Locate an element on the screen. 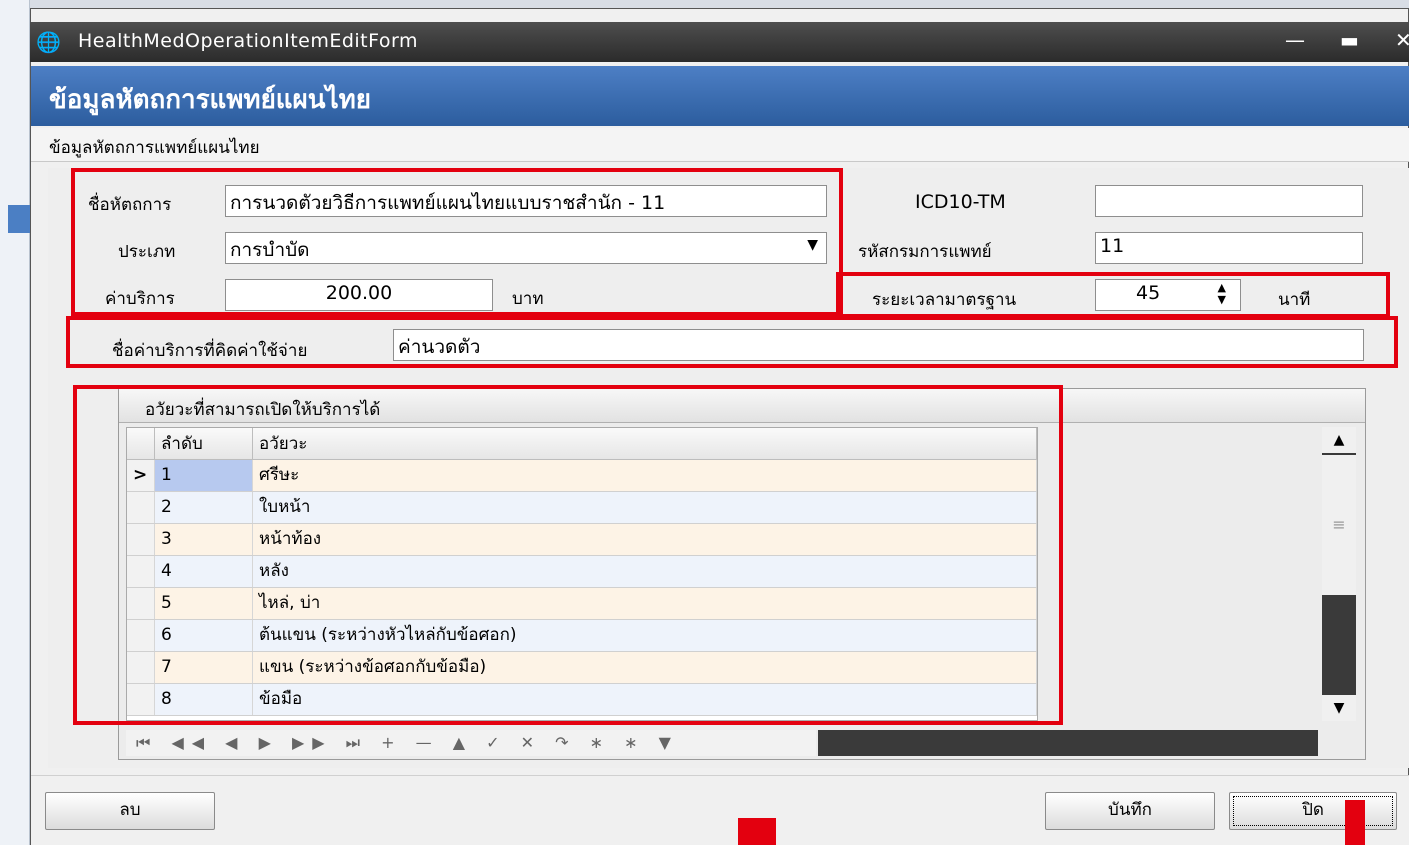 This screenshot has height=845, width=1409. annotation-marker-close is located at coordinates (1355, 822).